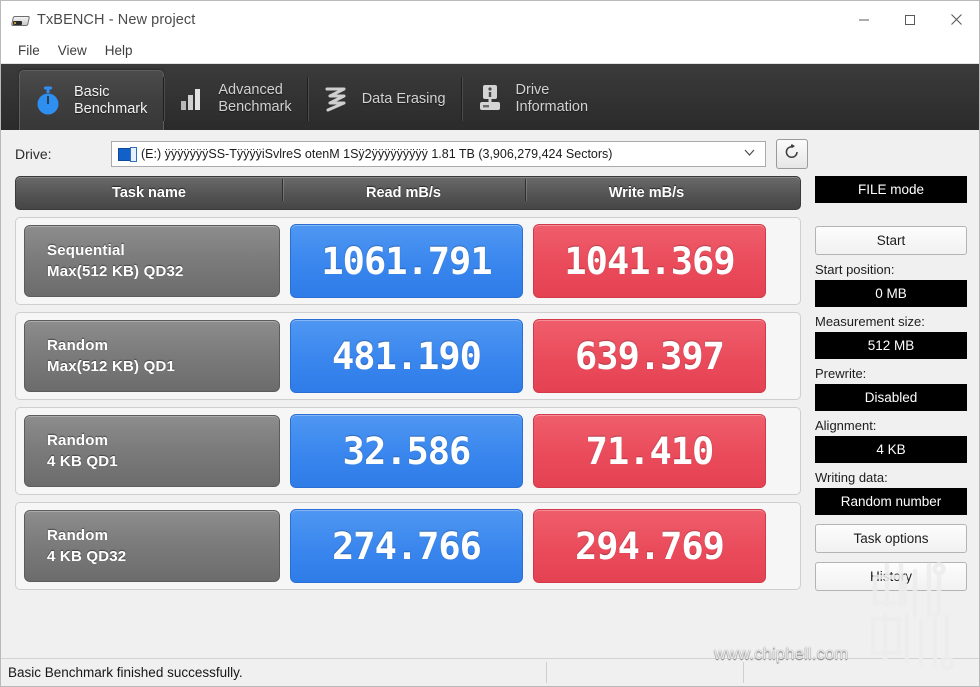  What do you see at coordinates (552, 98) in the screenshot?
I see `tab-label-drive-information: Drive Information` at bounding box center [552, 98].